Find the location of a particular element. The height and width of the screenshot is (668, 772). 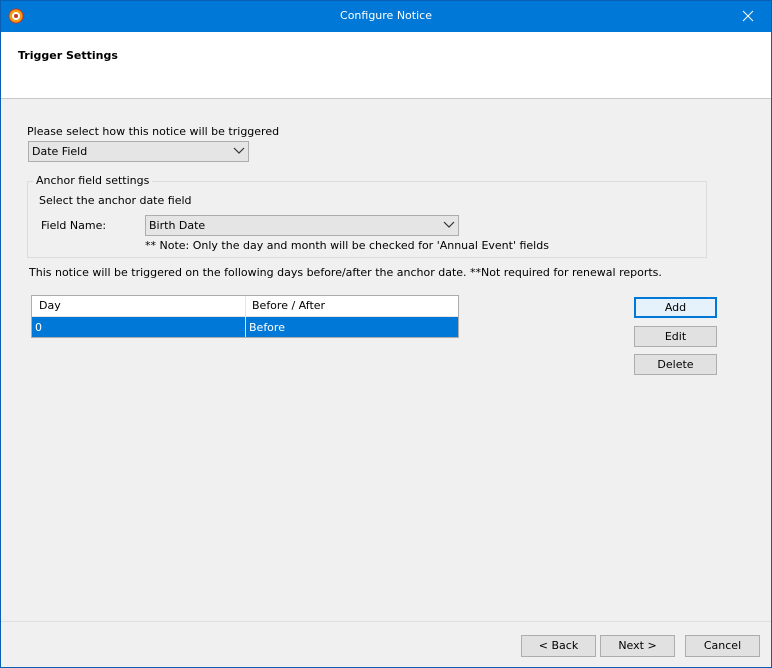

wizard-header: Trigger Settings is located at coordinates (386, 65).